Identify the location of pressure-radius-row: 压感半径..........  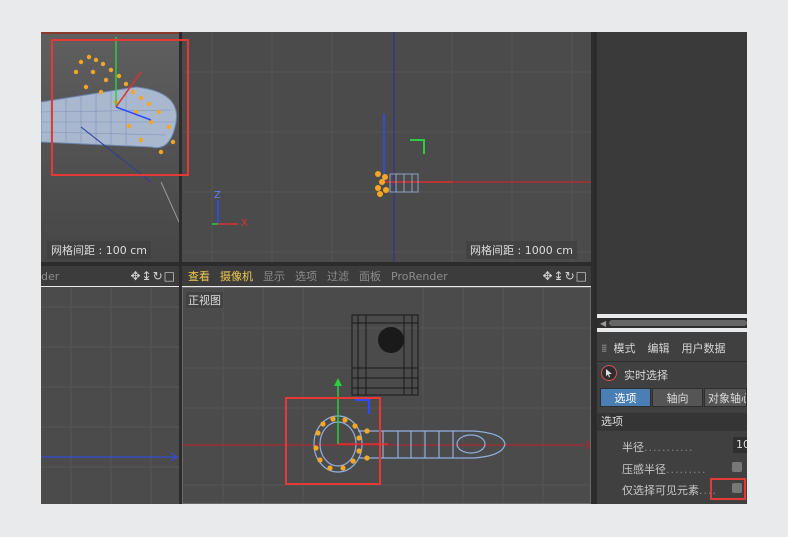
(664, 469).